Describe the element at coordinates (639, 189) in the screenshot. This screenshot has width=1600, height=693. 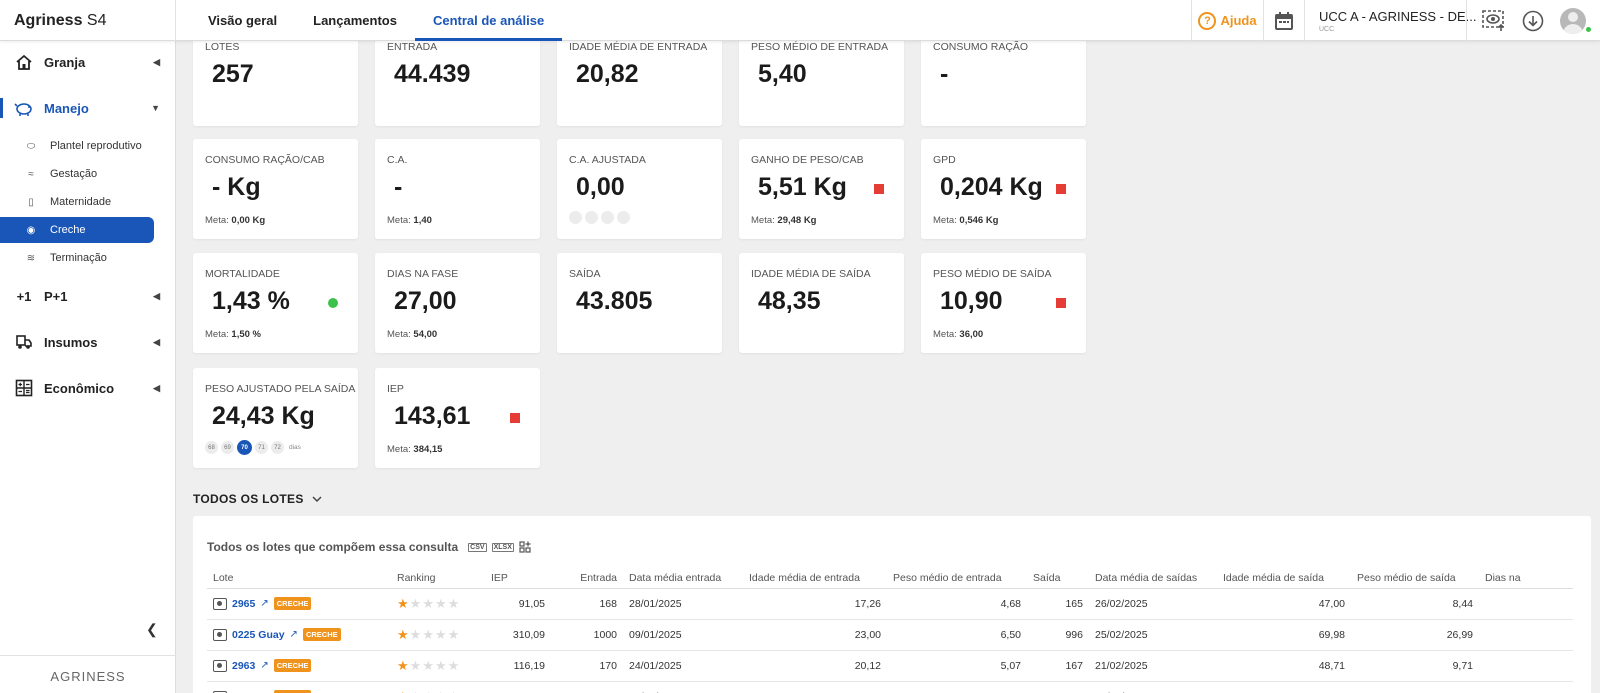
I see `card-ca-ajustada: C.A. AJUSTADA 0,00` at that location.